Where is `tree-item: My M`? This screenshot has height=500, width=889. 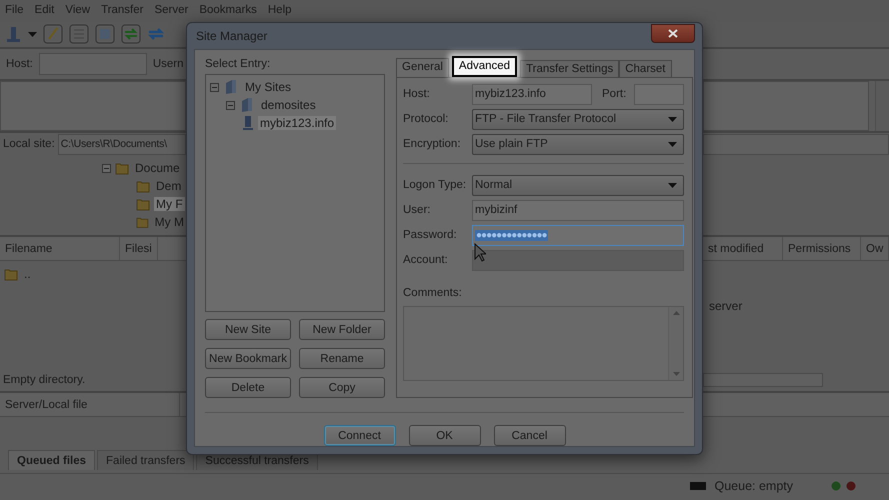
tree-item: My M is located at coordinates (169, 222).